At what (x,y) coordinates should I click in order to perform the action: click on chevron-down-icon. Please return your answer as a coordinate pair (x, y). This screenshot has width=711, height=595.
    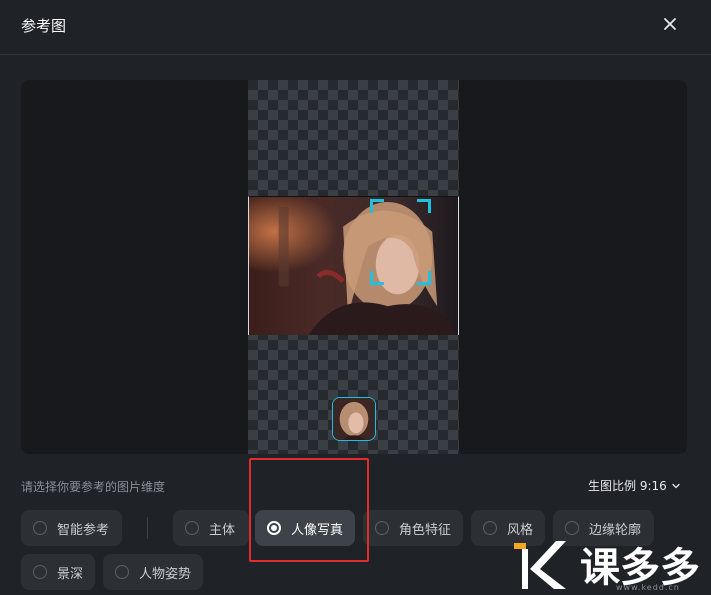
    Looking at the image, I should click on (676, 485).